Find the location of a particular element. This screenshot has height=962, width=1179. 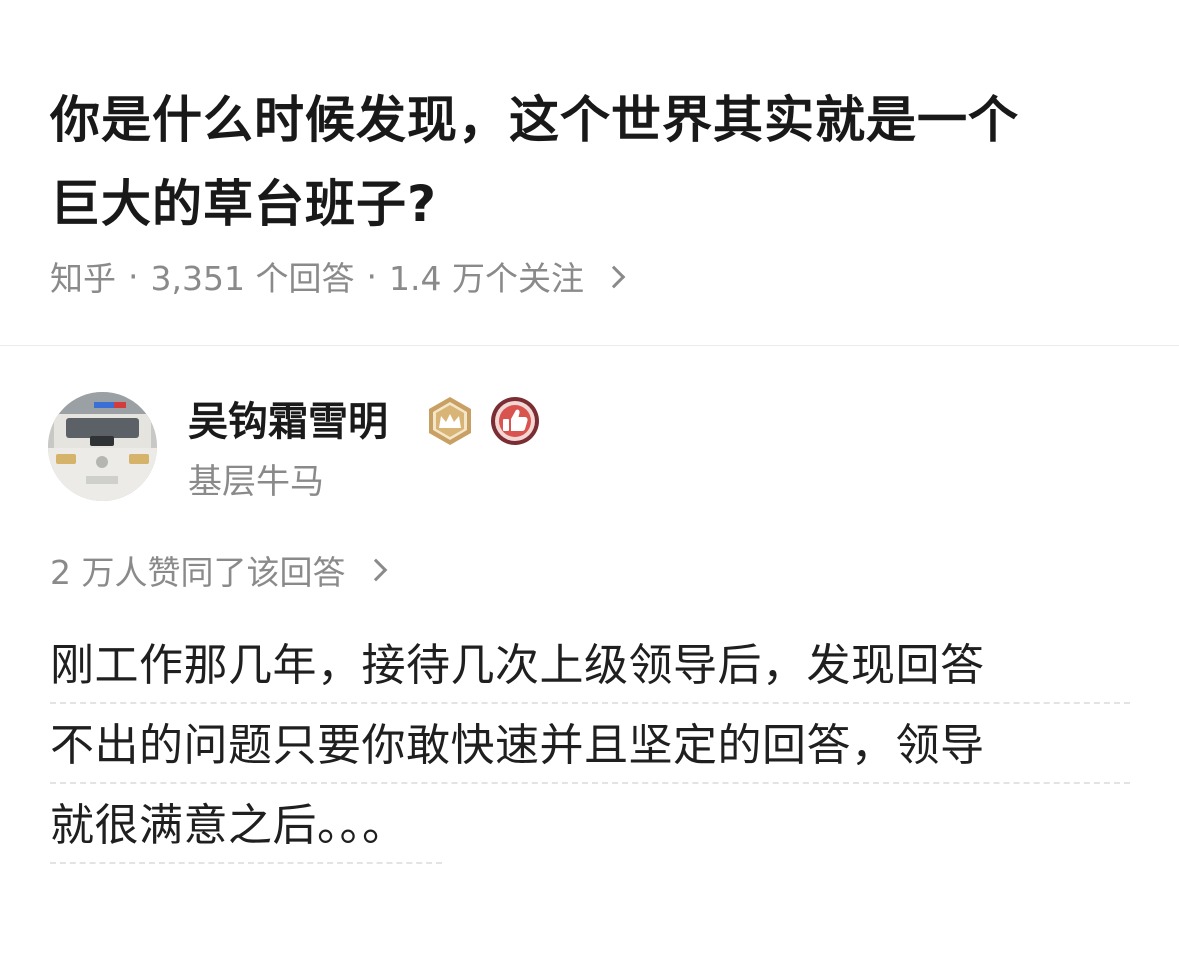

author-card: 吴钩霜雪明 基层牛马 is located at coordinates (398, 448).